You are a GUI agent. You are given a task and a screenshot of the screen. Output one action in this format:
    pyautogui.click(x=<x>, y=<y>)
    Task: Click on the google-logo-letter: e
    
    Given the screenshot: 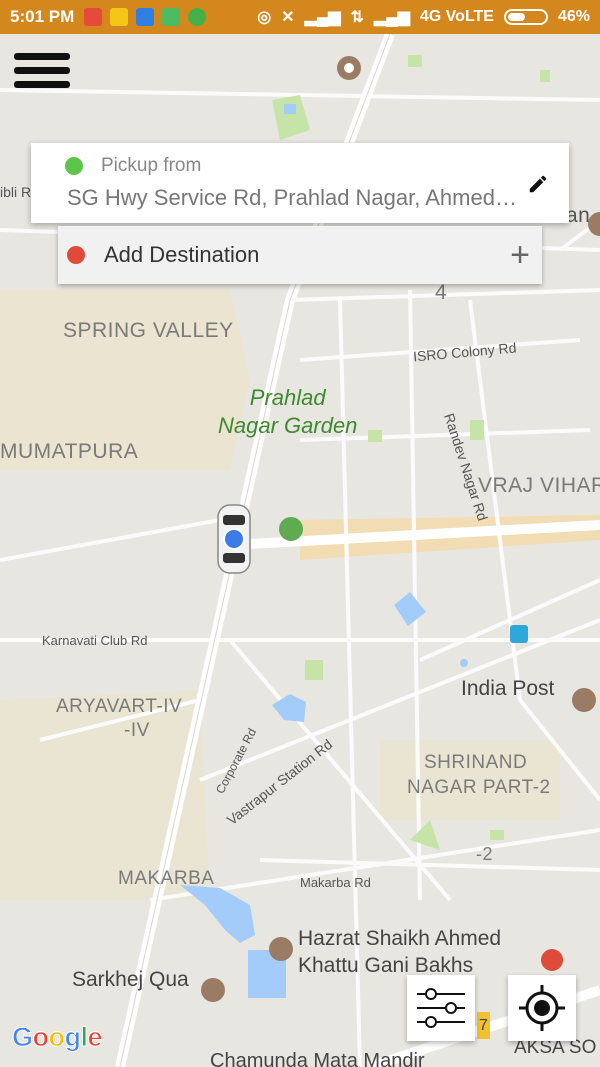 What is the action you would take?
    pyautogui.click(x=95, y=1037)
    